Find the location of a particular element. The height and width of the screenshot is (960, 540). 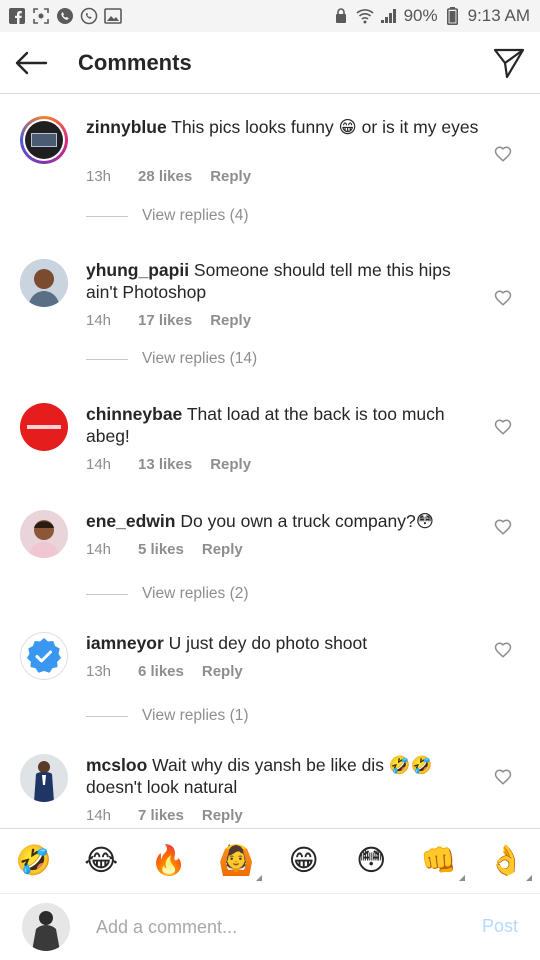

back-arrow-icon is located at coordinates (31, 62).